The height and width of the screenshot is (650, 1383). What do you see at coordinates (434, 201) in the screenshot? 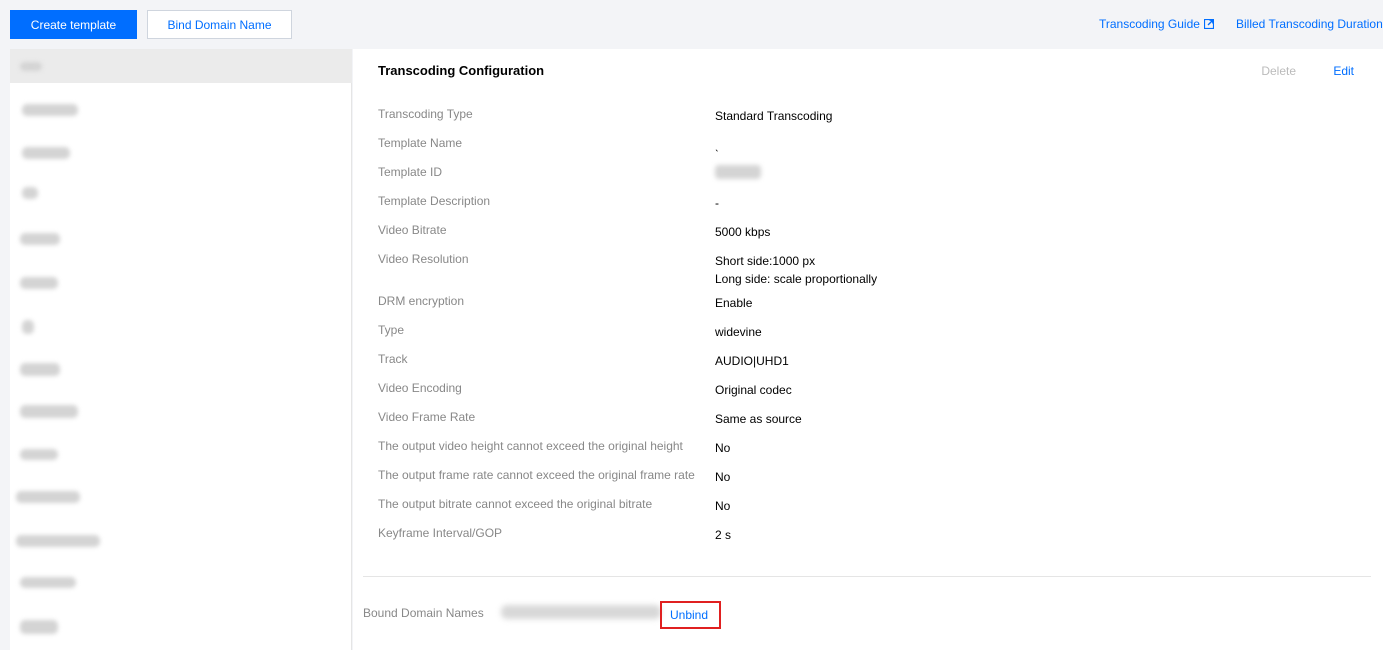
I see `field-label: Template Description` at bounding box center [434, 201].